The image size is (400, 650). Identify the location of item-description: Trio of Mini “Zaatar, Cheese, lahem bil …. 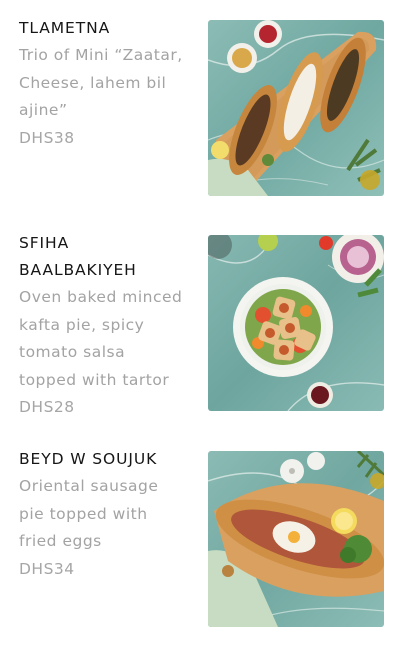
(101, 82).